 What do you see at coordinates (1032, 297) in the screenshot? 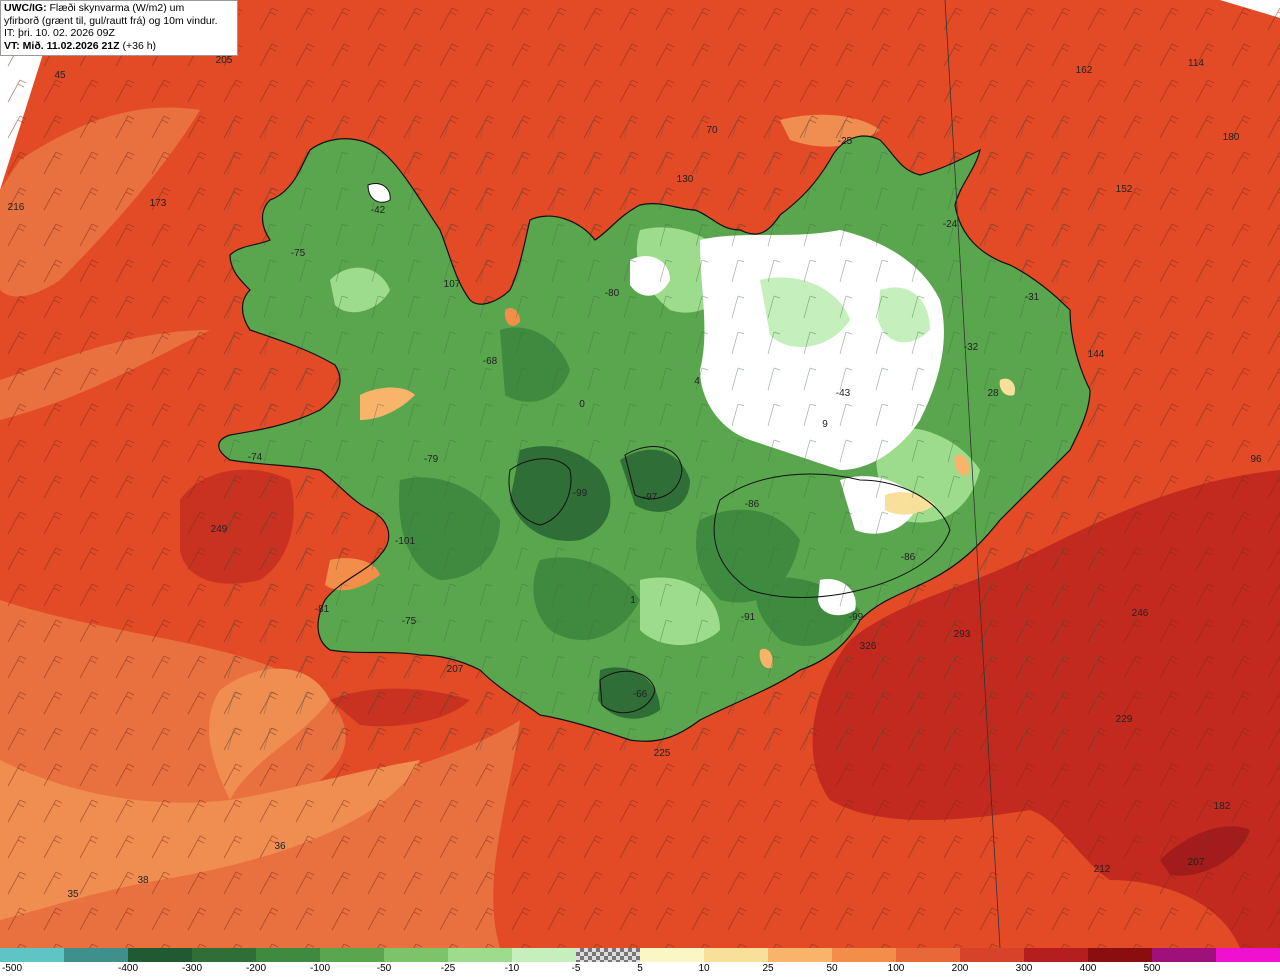
I see `flux-value-label: -31` at bounding box center [1032, 297].